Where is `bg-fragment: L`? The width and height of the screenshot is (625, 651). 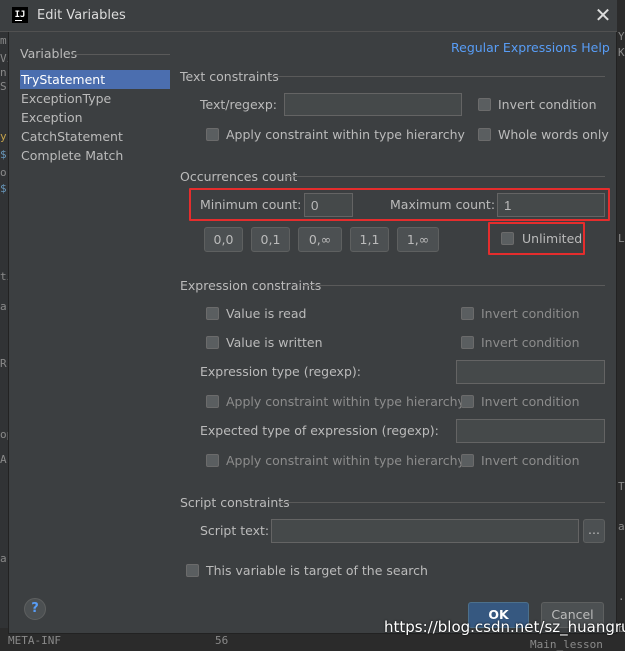
bg-fragment: L is located at coordinates (621, 238).